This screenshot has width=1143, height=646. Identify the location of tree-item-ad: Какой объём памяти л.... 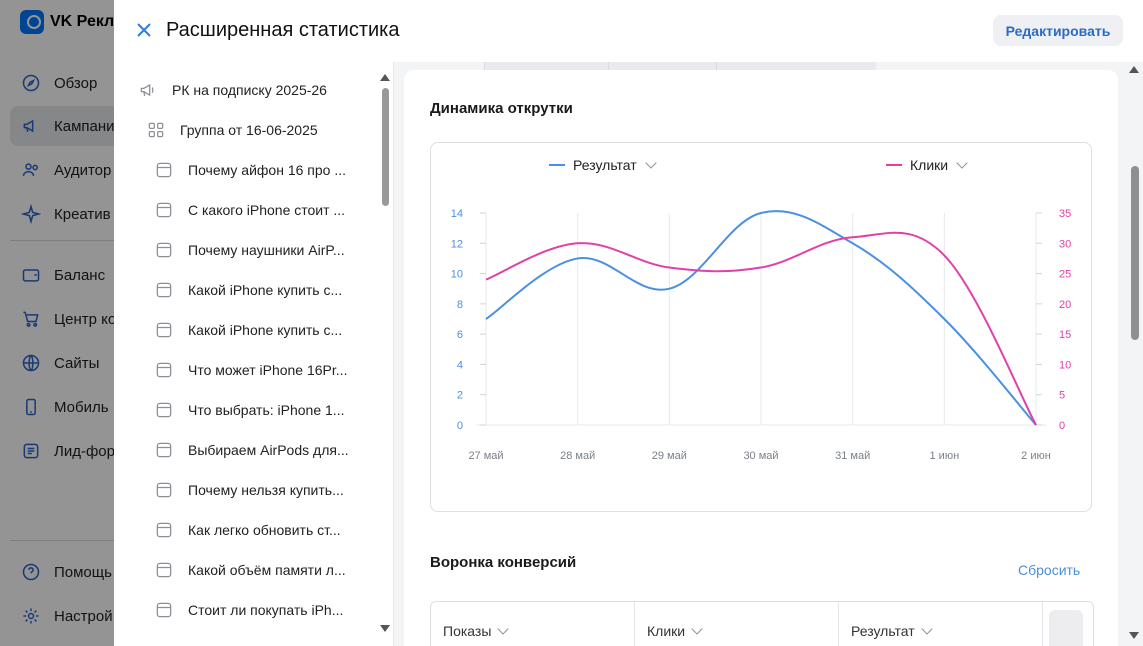
(250, 570).